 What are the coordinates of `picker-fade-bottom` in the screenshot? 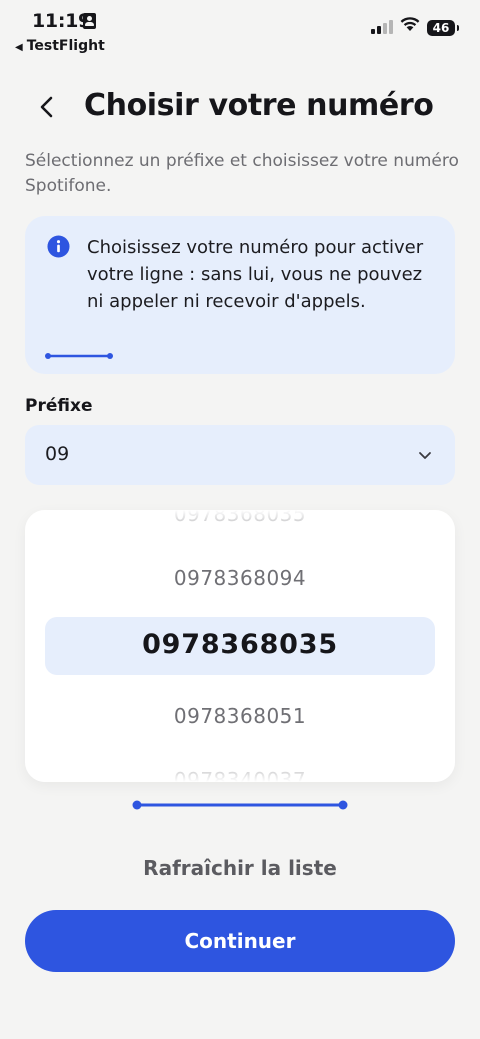 It's located at (240, 767).